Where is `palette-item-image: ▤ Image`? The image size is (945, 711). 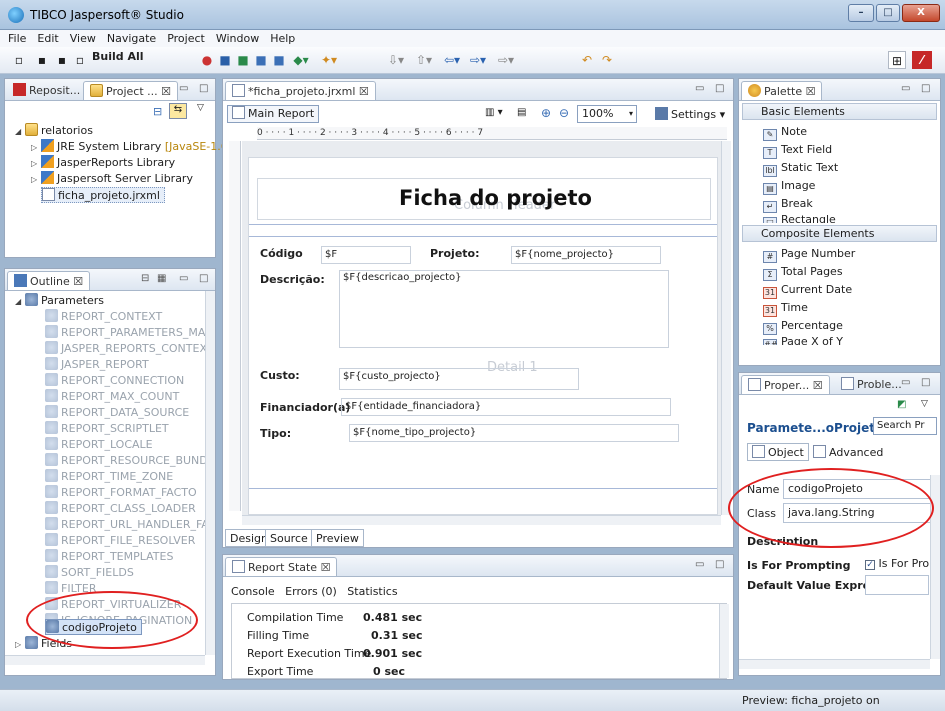 palette-item-image: ▤ Image is located at coordinates (789, 186).